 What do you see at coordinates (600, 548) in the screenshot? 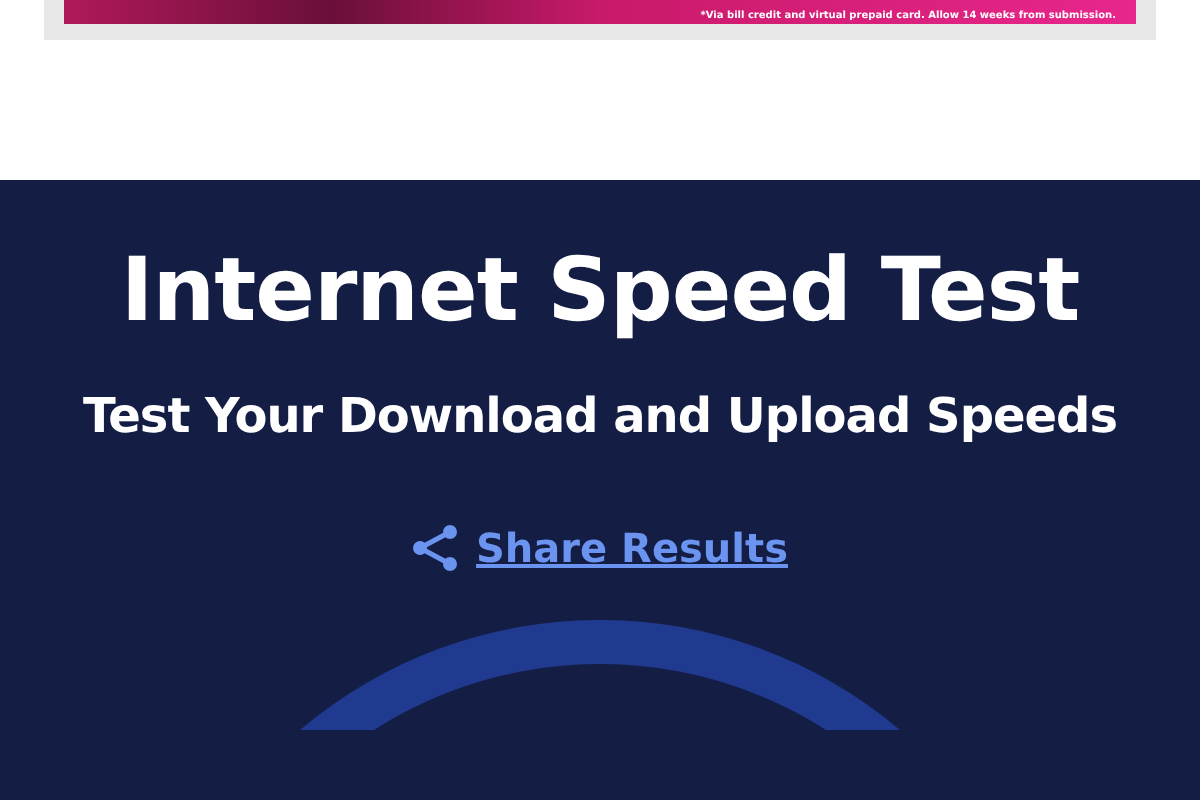
I see `share-link: Share Results` at bounding box center [600, 548].